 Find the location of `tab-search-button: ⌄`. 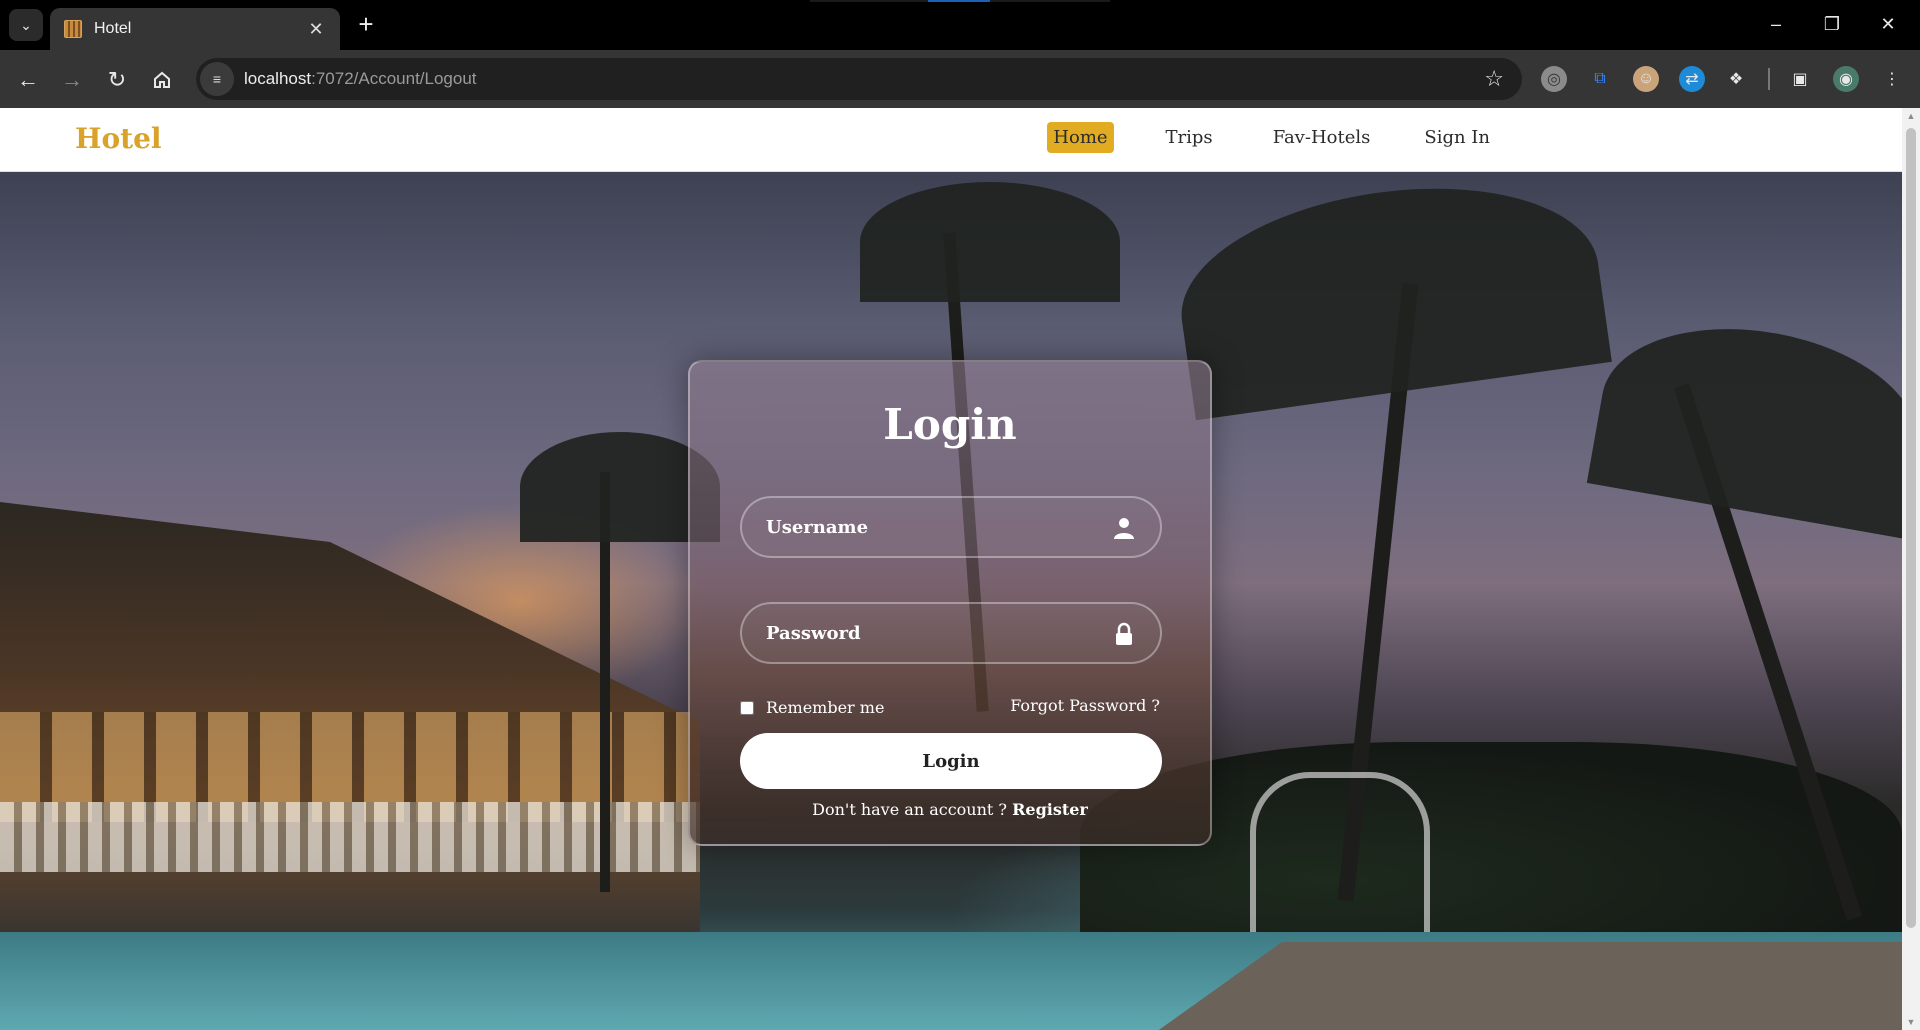

tab-search-button: ⌄ is located at coordinates (26, 25).